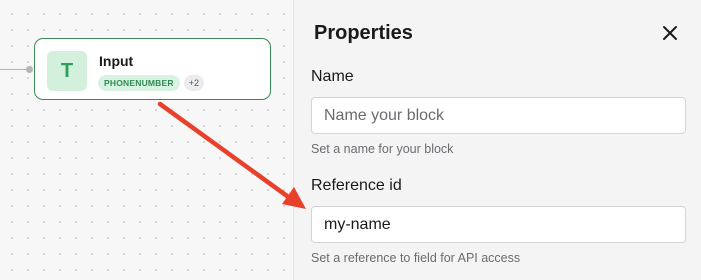 This screenshot has width=701, height=280. I want to click on name-field-label: Name, so click(332, 76).